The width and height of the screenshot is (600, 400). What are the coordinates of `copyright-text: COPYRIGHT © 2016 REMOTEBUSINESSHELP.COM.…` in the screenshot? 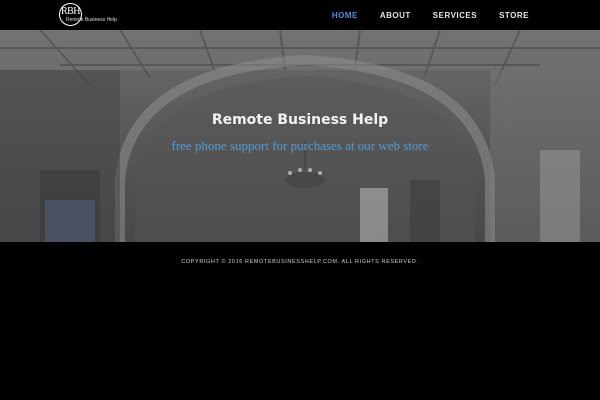 It's located at (300, 262).